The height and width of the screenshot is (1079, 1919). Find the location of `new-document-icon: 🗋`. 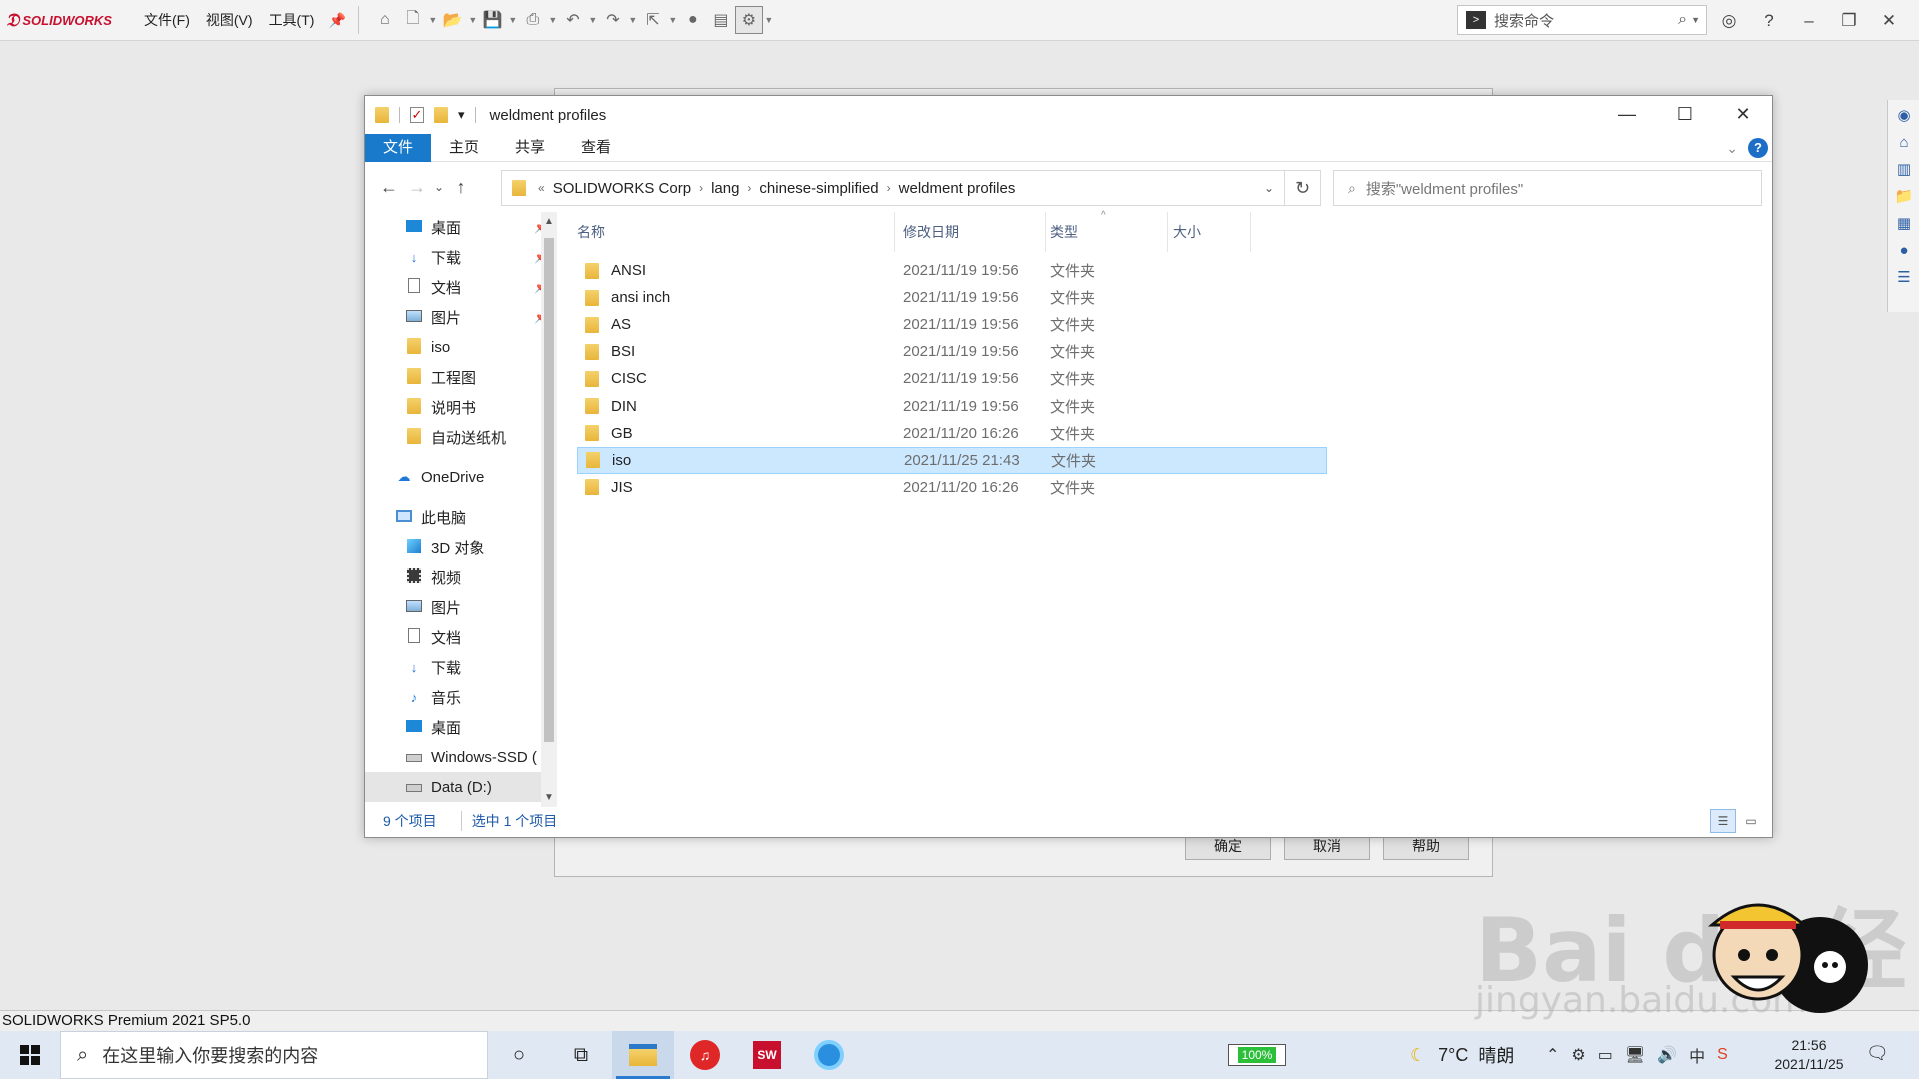

new-document-icon: 🗋 is located at coordinates (413, 20).